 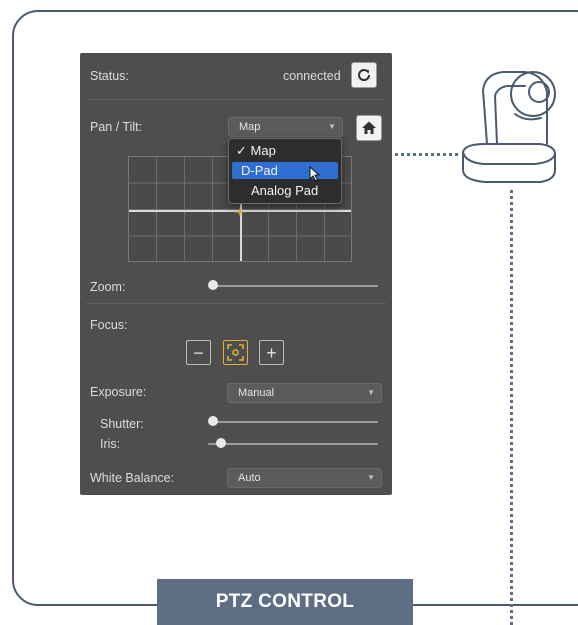 I want to click on minus-icon: −, so click(x=198, y=352).